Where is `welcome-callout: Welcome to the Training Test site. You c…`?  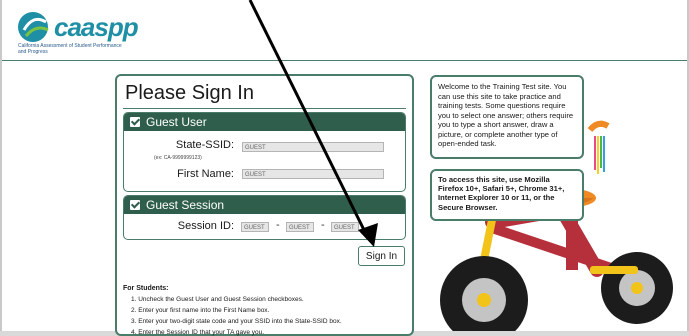
welcome-callout: Welcome to the Training Test site. You c… is located at coordinates (507, 117).